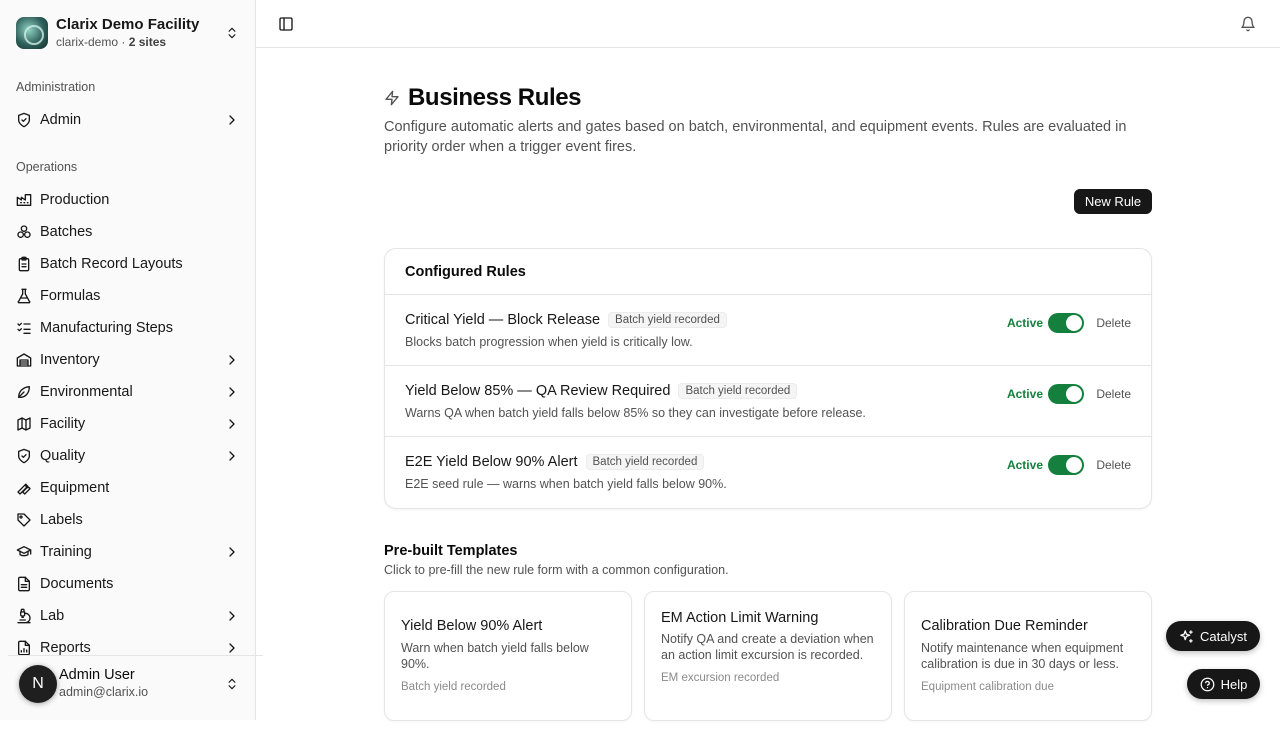 Image resolution: width=1280 pixels, height=753 pixels. I want to click on user-menu: N Admin User admin@clarix.io, so click(128, 684).